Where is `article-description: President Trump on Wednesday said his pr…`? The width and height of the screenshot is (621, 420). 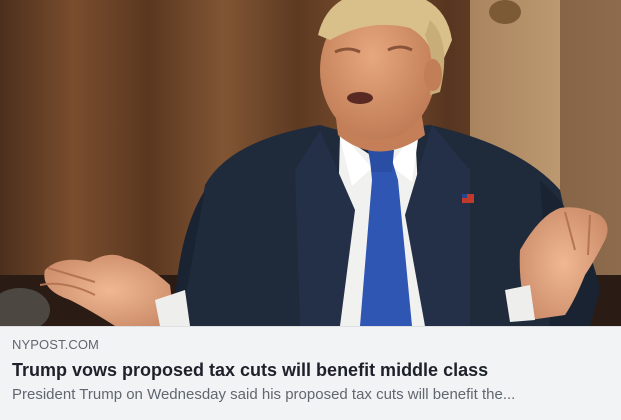
article-description: President Trump on Wednesday said his pr… is located at coordinates (264, 394).